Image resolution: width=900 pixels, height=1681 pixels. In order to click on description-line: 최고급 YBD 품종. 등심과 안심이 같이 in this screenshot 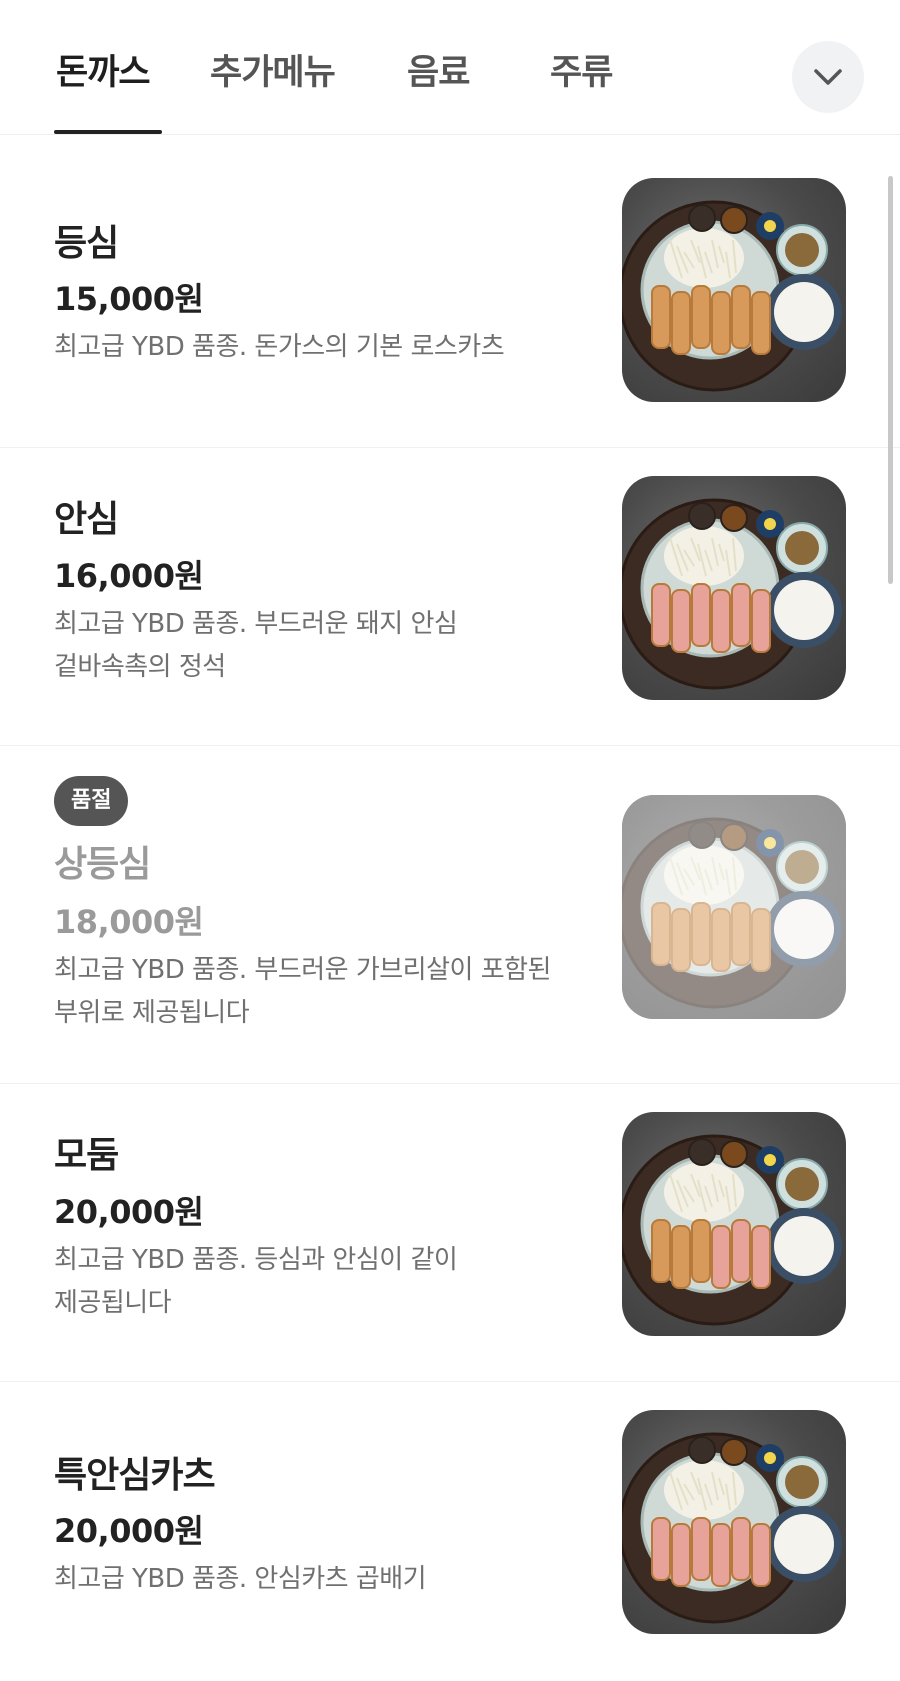, I will do `click(256, 1260)`.